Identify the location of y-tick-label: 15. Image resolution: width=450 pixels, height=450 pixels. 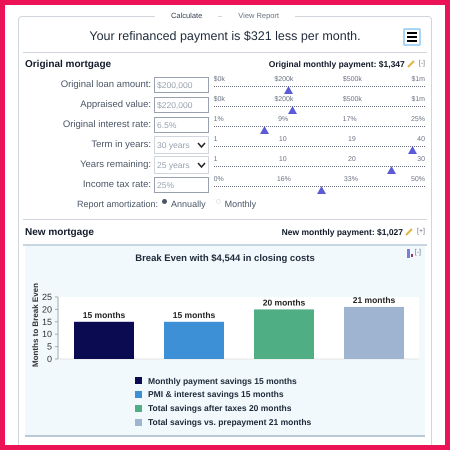
(47, 321).